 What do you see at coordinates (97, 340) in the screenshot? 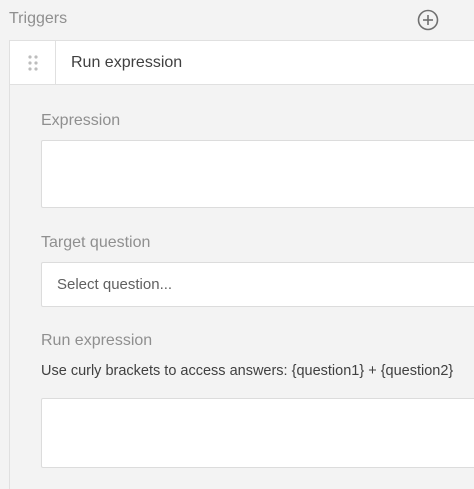
I see `run-expression-label: Run expression` at bounding box center [97, 340].